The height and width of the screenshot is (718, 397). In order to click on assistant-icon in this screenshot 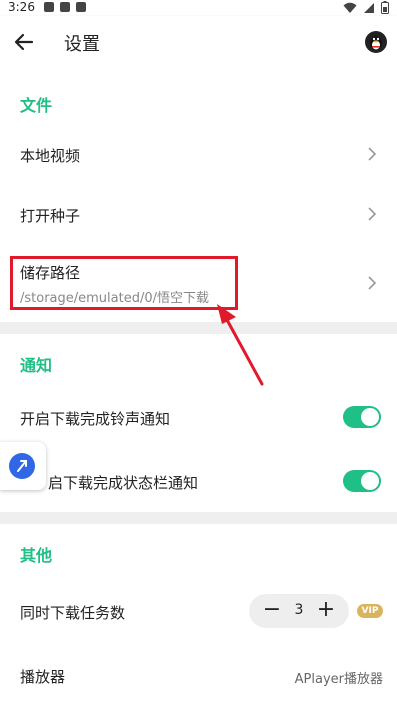, I will do `click(22, 466)`.